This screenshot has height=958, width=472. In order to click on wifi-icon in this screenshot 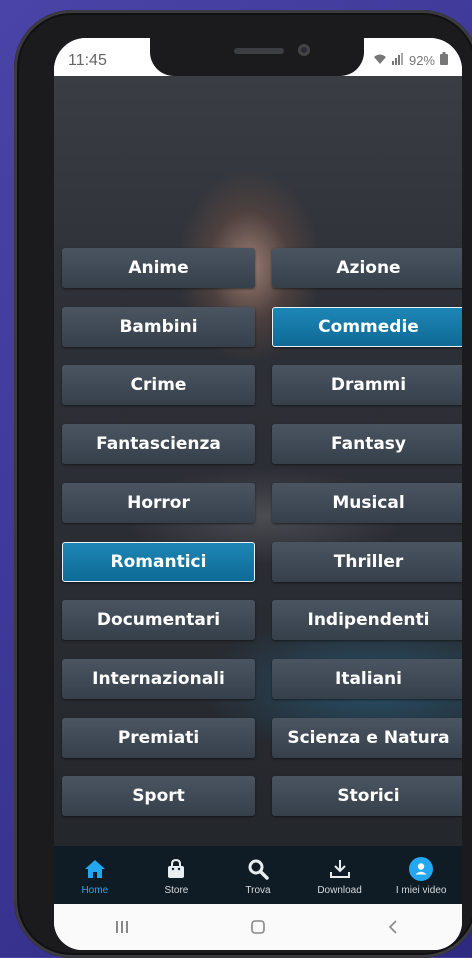, I will do `click(380, 60)`.